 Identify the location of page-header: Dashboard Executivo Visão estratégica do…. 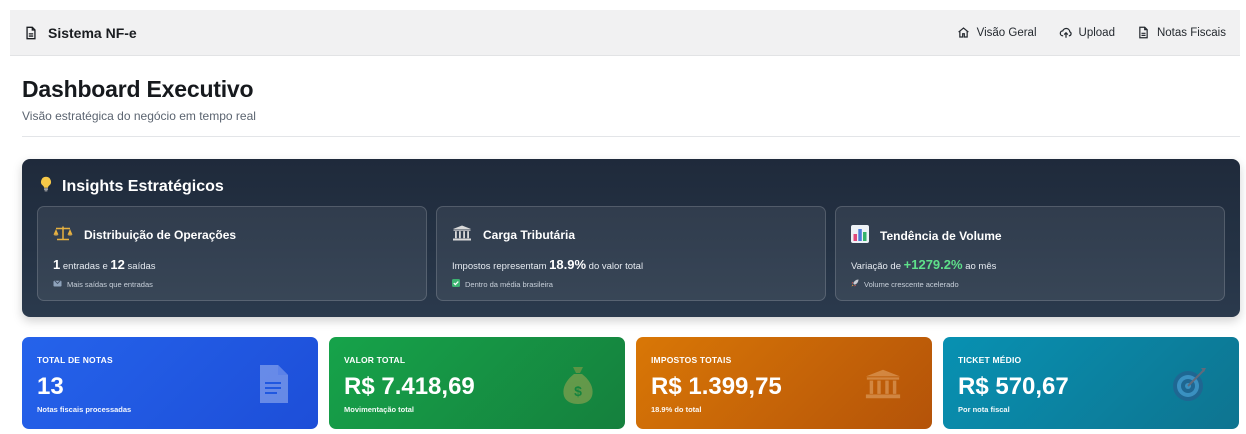
(139, 99).